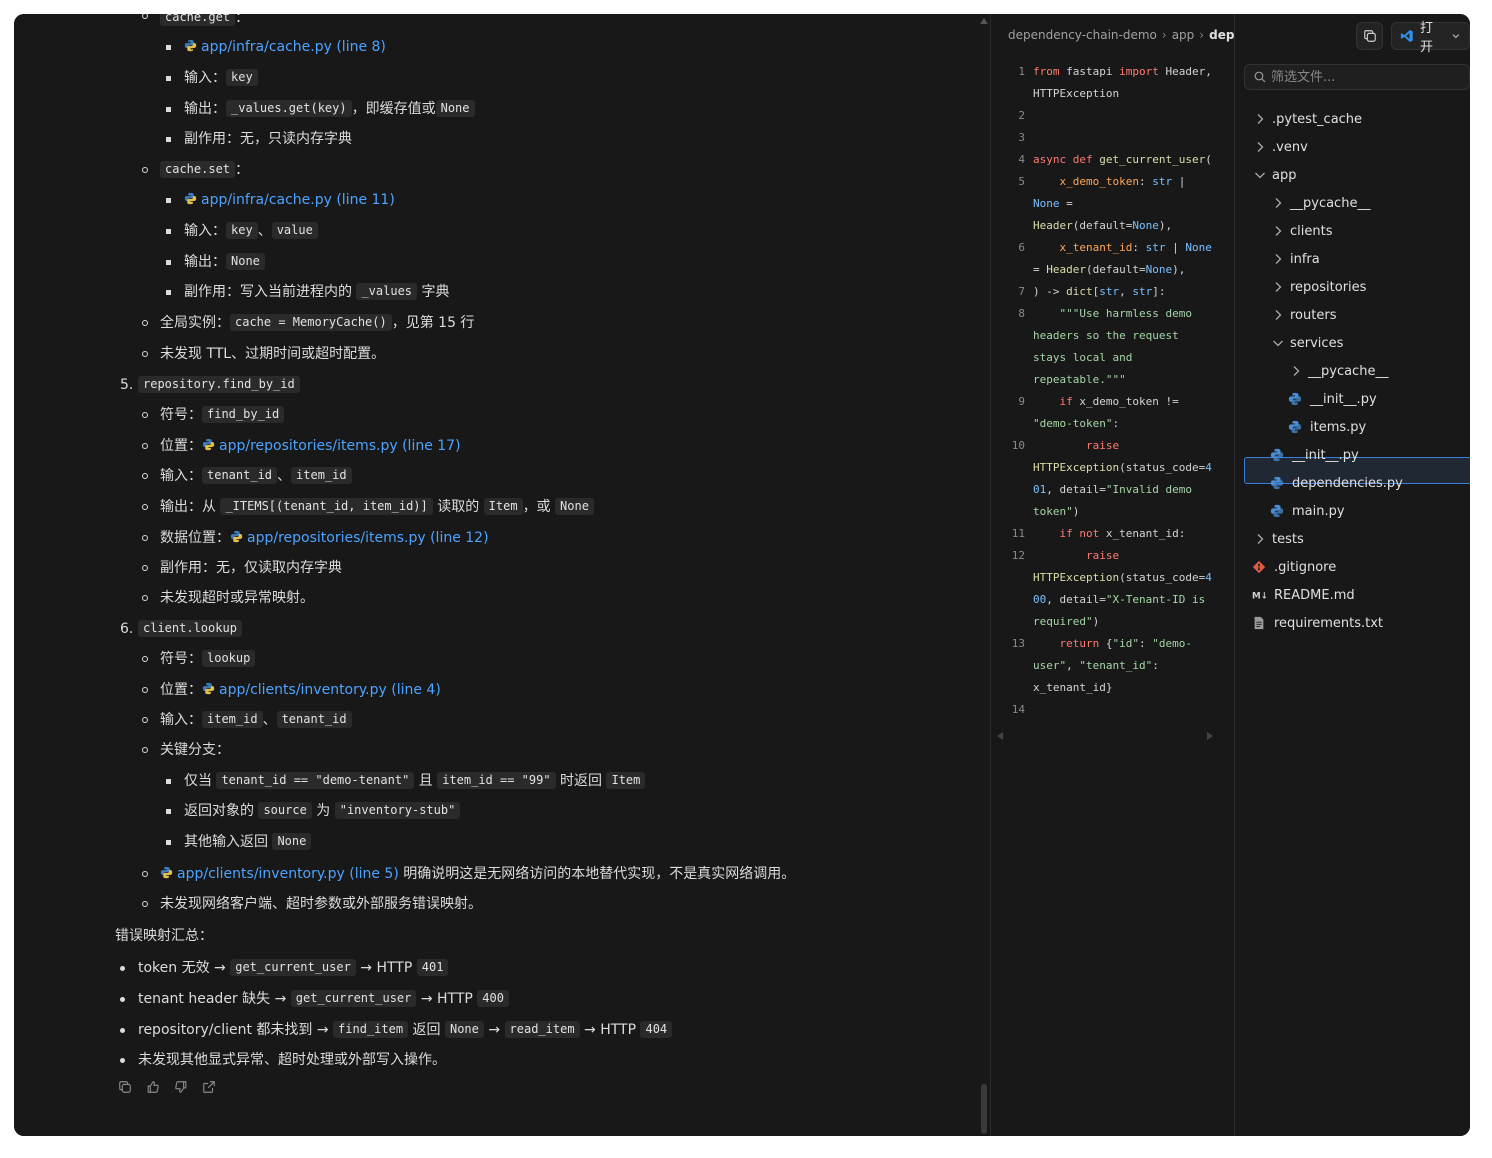 The image size is (1492, 1158). Describe the element at coordinates (1307, 511) in the screenshot. I see `tree-file: main.py` at that location.